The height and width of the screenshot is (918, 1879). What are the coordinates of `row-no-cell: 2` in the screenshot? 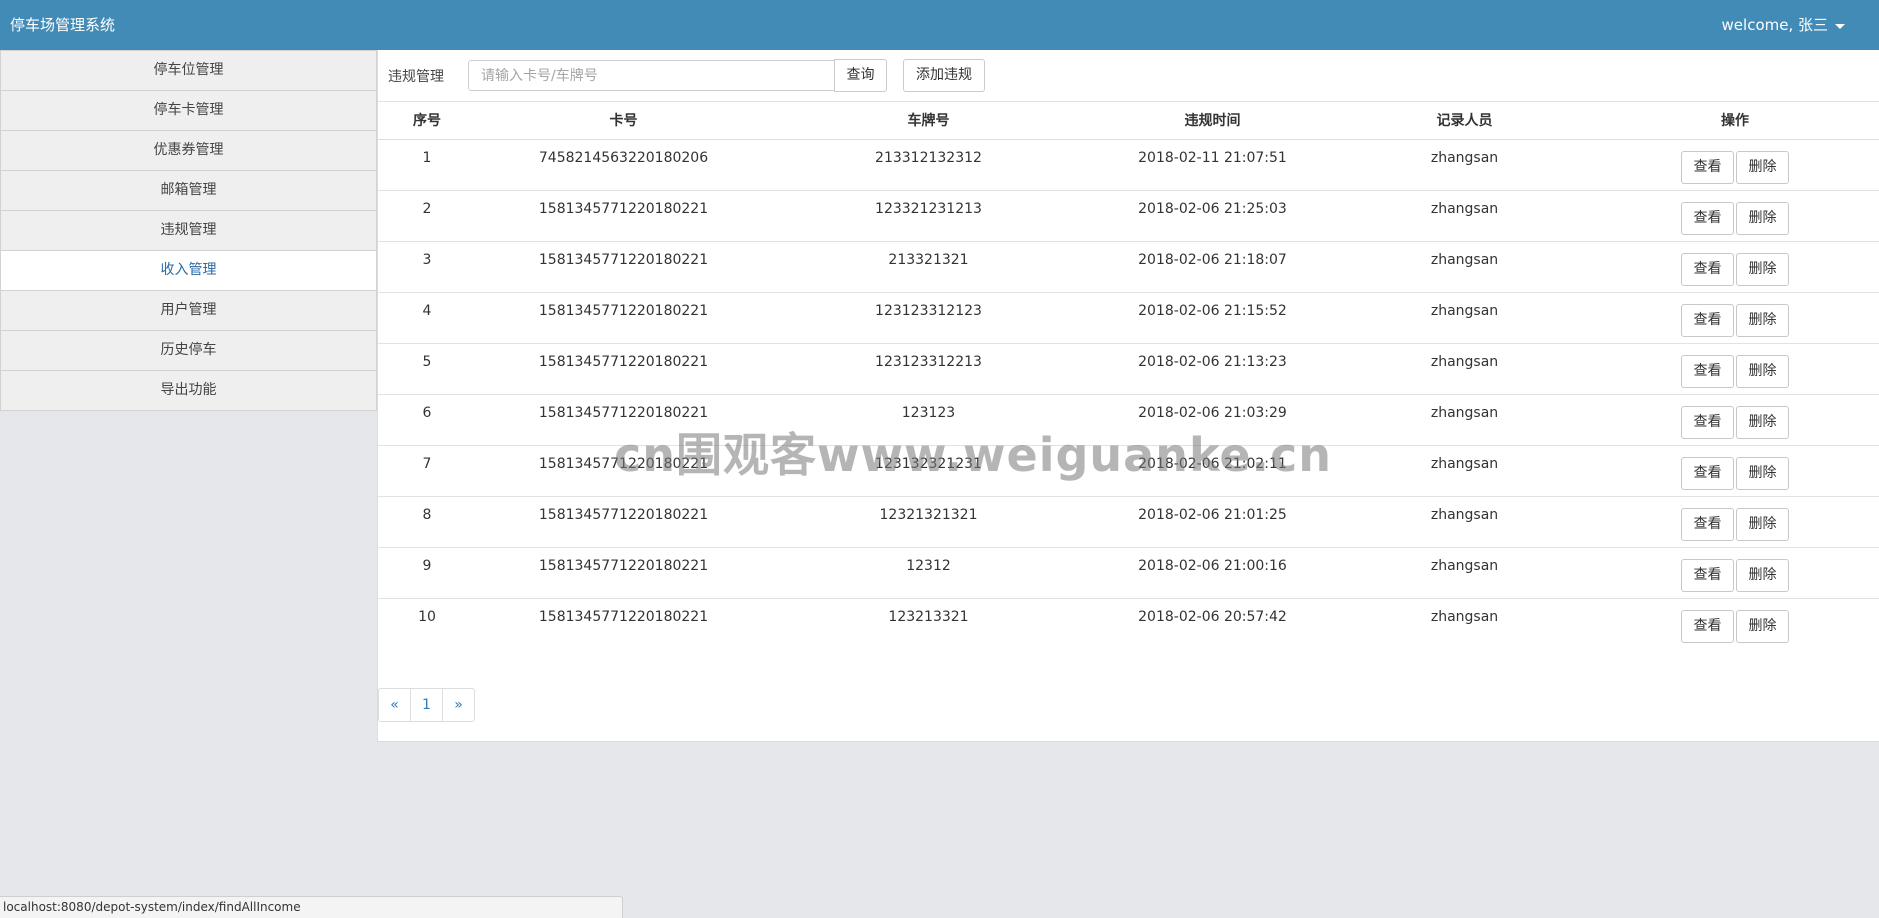 It's located at (427, 216).